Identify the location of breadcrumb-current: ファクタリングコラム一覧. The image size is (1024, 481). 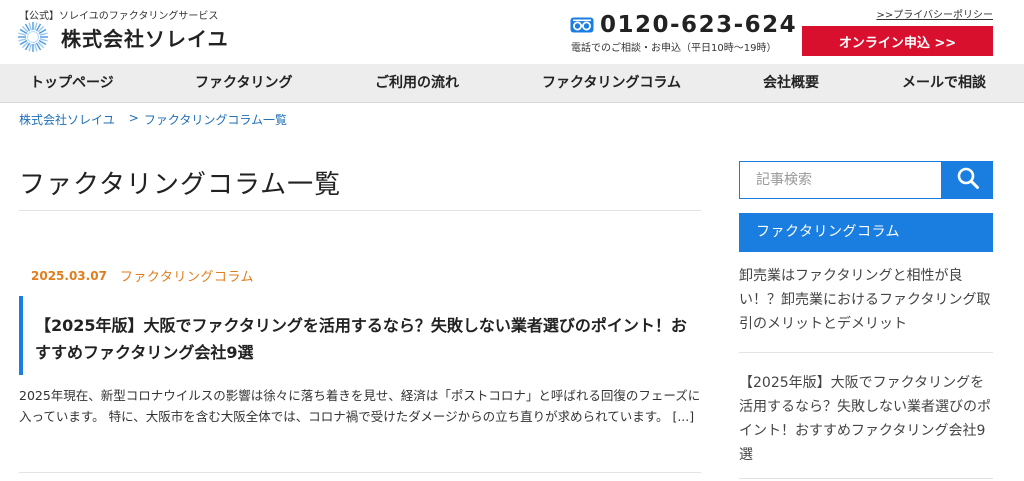
(215, 119).